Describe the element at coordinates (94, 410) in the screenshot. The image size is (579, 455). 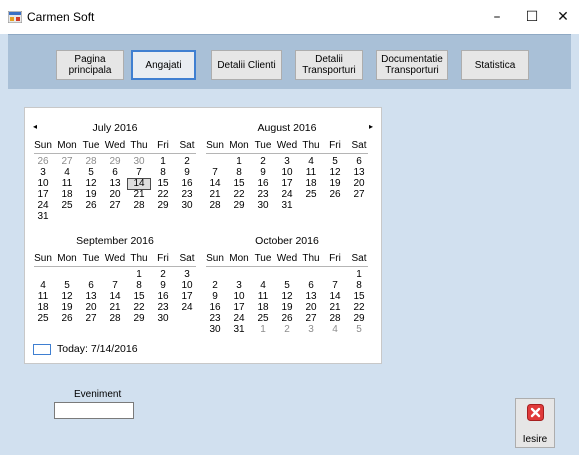
I see `event-input` at that location.